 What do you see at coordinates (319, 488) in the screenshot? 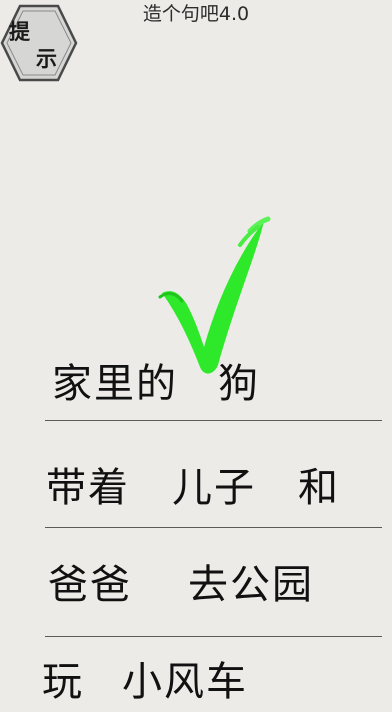
I see `word-tile: 和` at bounding box center [319, 488].